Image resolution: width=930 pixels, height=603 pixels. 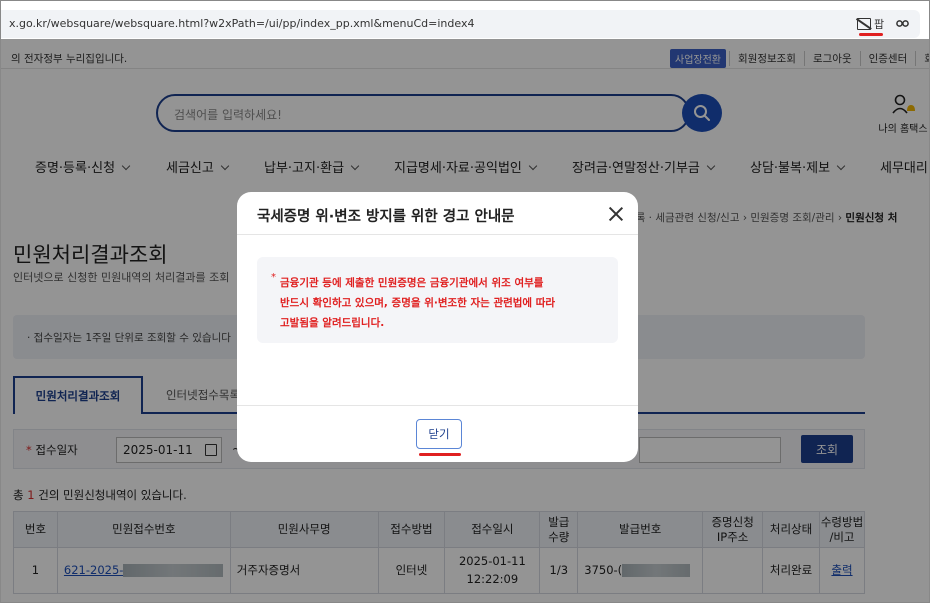 I want to click on close-button: 닫기, so click(x=439, y=434).